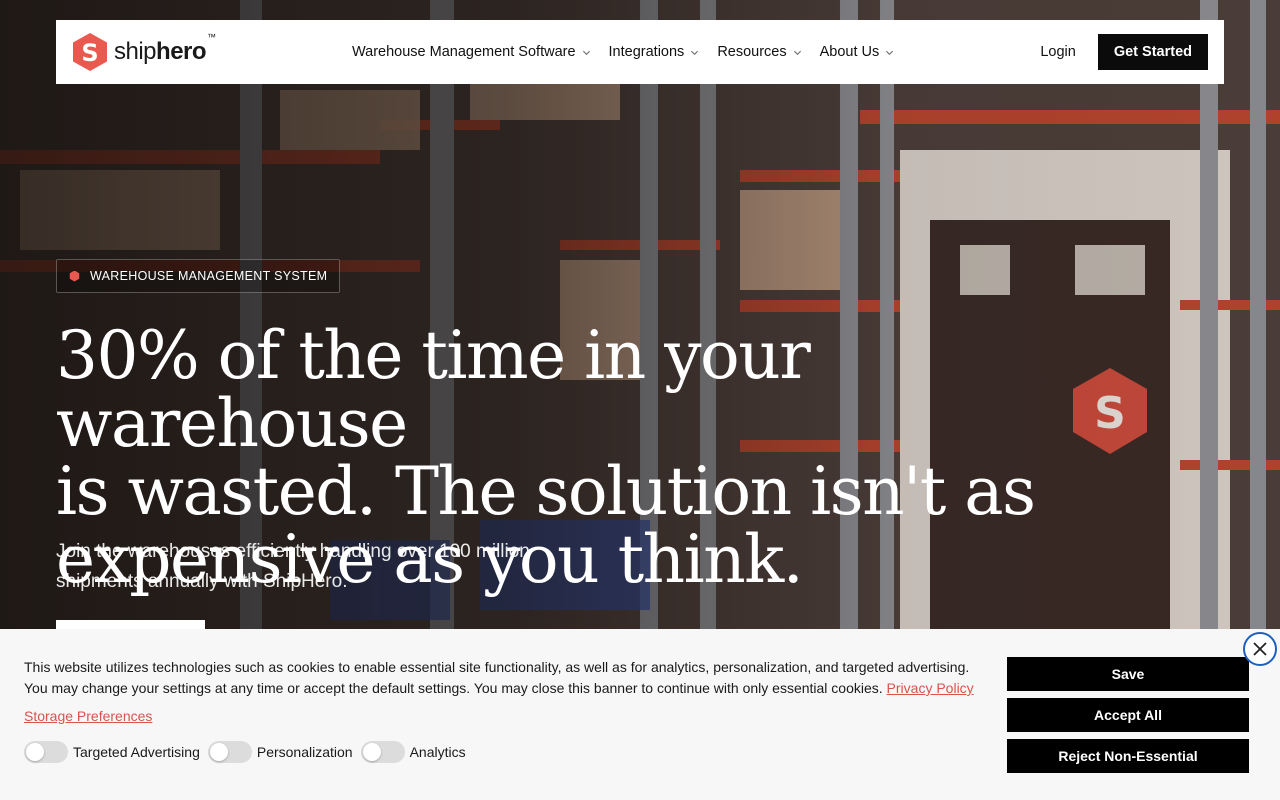  I want to click on shiphero-logo: S shiphero™, so click(212, 52).